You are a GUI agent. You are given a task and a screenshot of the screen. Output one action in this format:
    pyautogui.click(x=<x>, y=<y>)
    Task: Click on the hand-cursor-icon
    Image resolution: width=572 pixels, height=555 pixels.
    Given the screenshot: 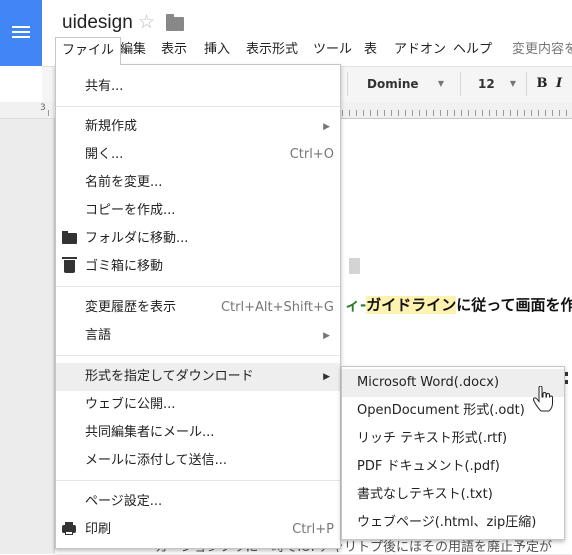 What is the action you would take?
    pyautogui.click(x=543, y=399)
    